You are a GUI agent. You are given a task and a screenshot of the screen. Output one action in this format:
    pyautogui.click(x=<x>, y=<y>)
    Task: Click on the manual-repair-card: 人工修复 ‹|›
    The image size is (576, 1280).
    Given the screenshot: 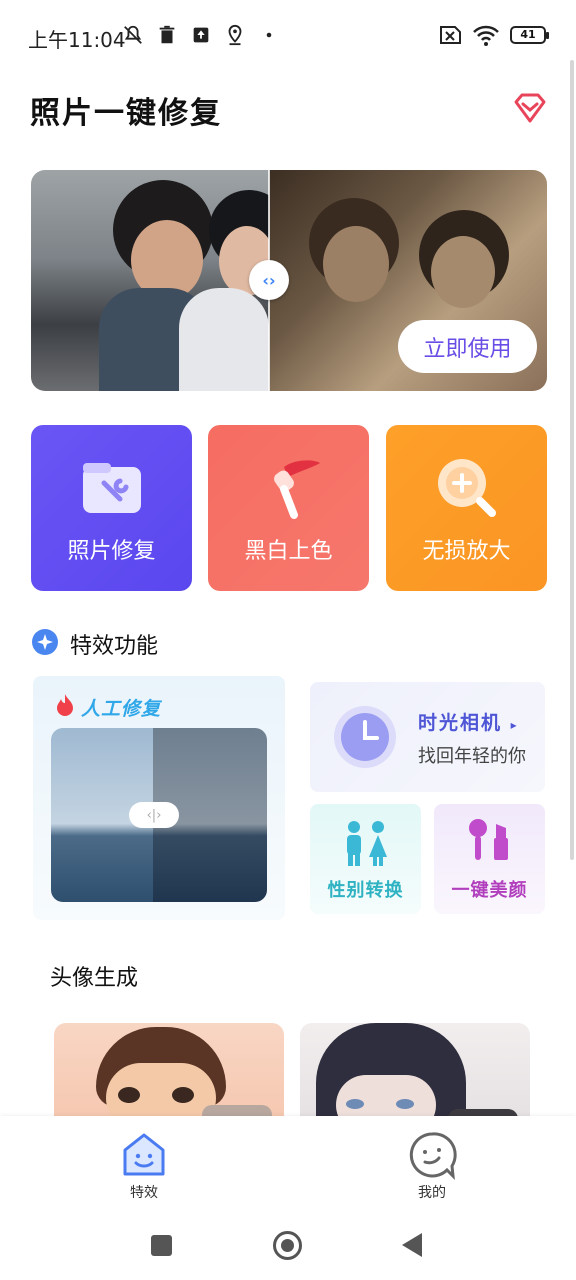 What is the action you would take?
    pyautogui.click(x=159, y=798)
    